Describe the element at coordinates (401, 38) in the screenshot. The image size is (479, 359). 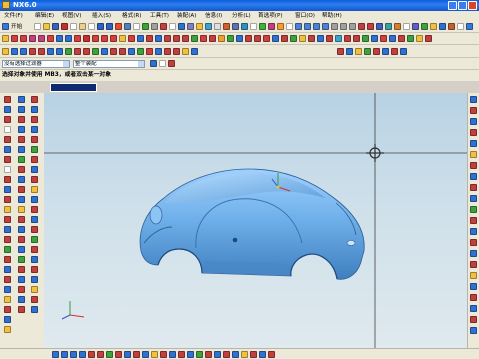
I see `mass-icon` at that location.